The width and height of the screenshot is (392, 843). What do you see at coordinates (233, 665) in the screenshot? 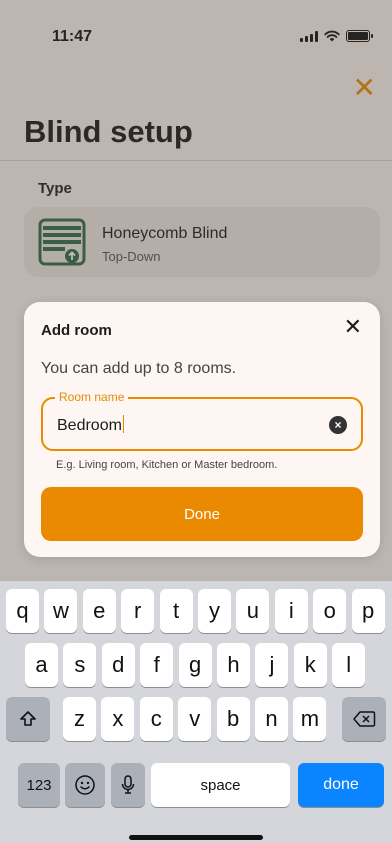
I see `key-h: h` at bounding box center [233, 665].